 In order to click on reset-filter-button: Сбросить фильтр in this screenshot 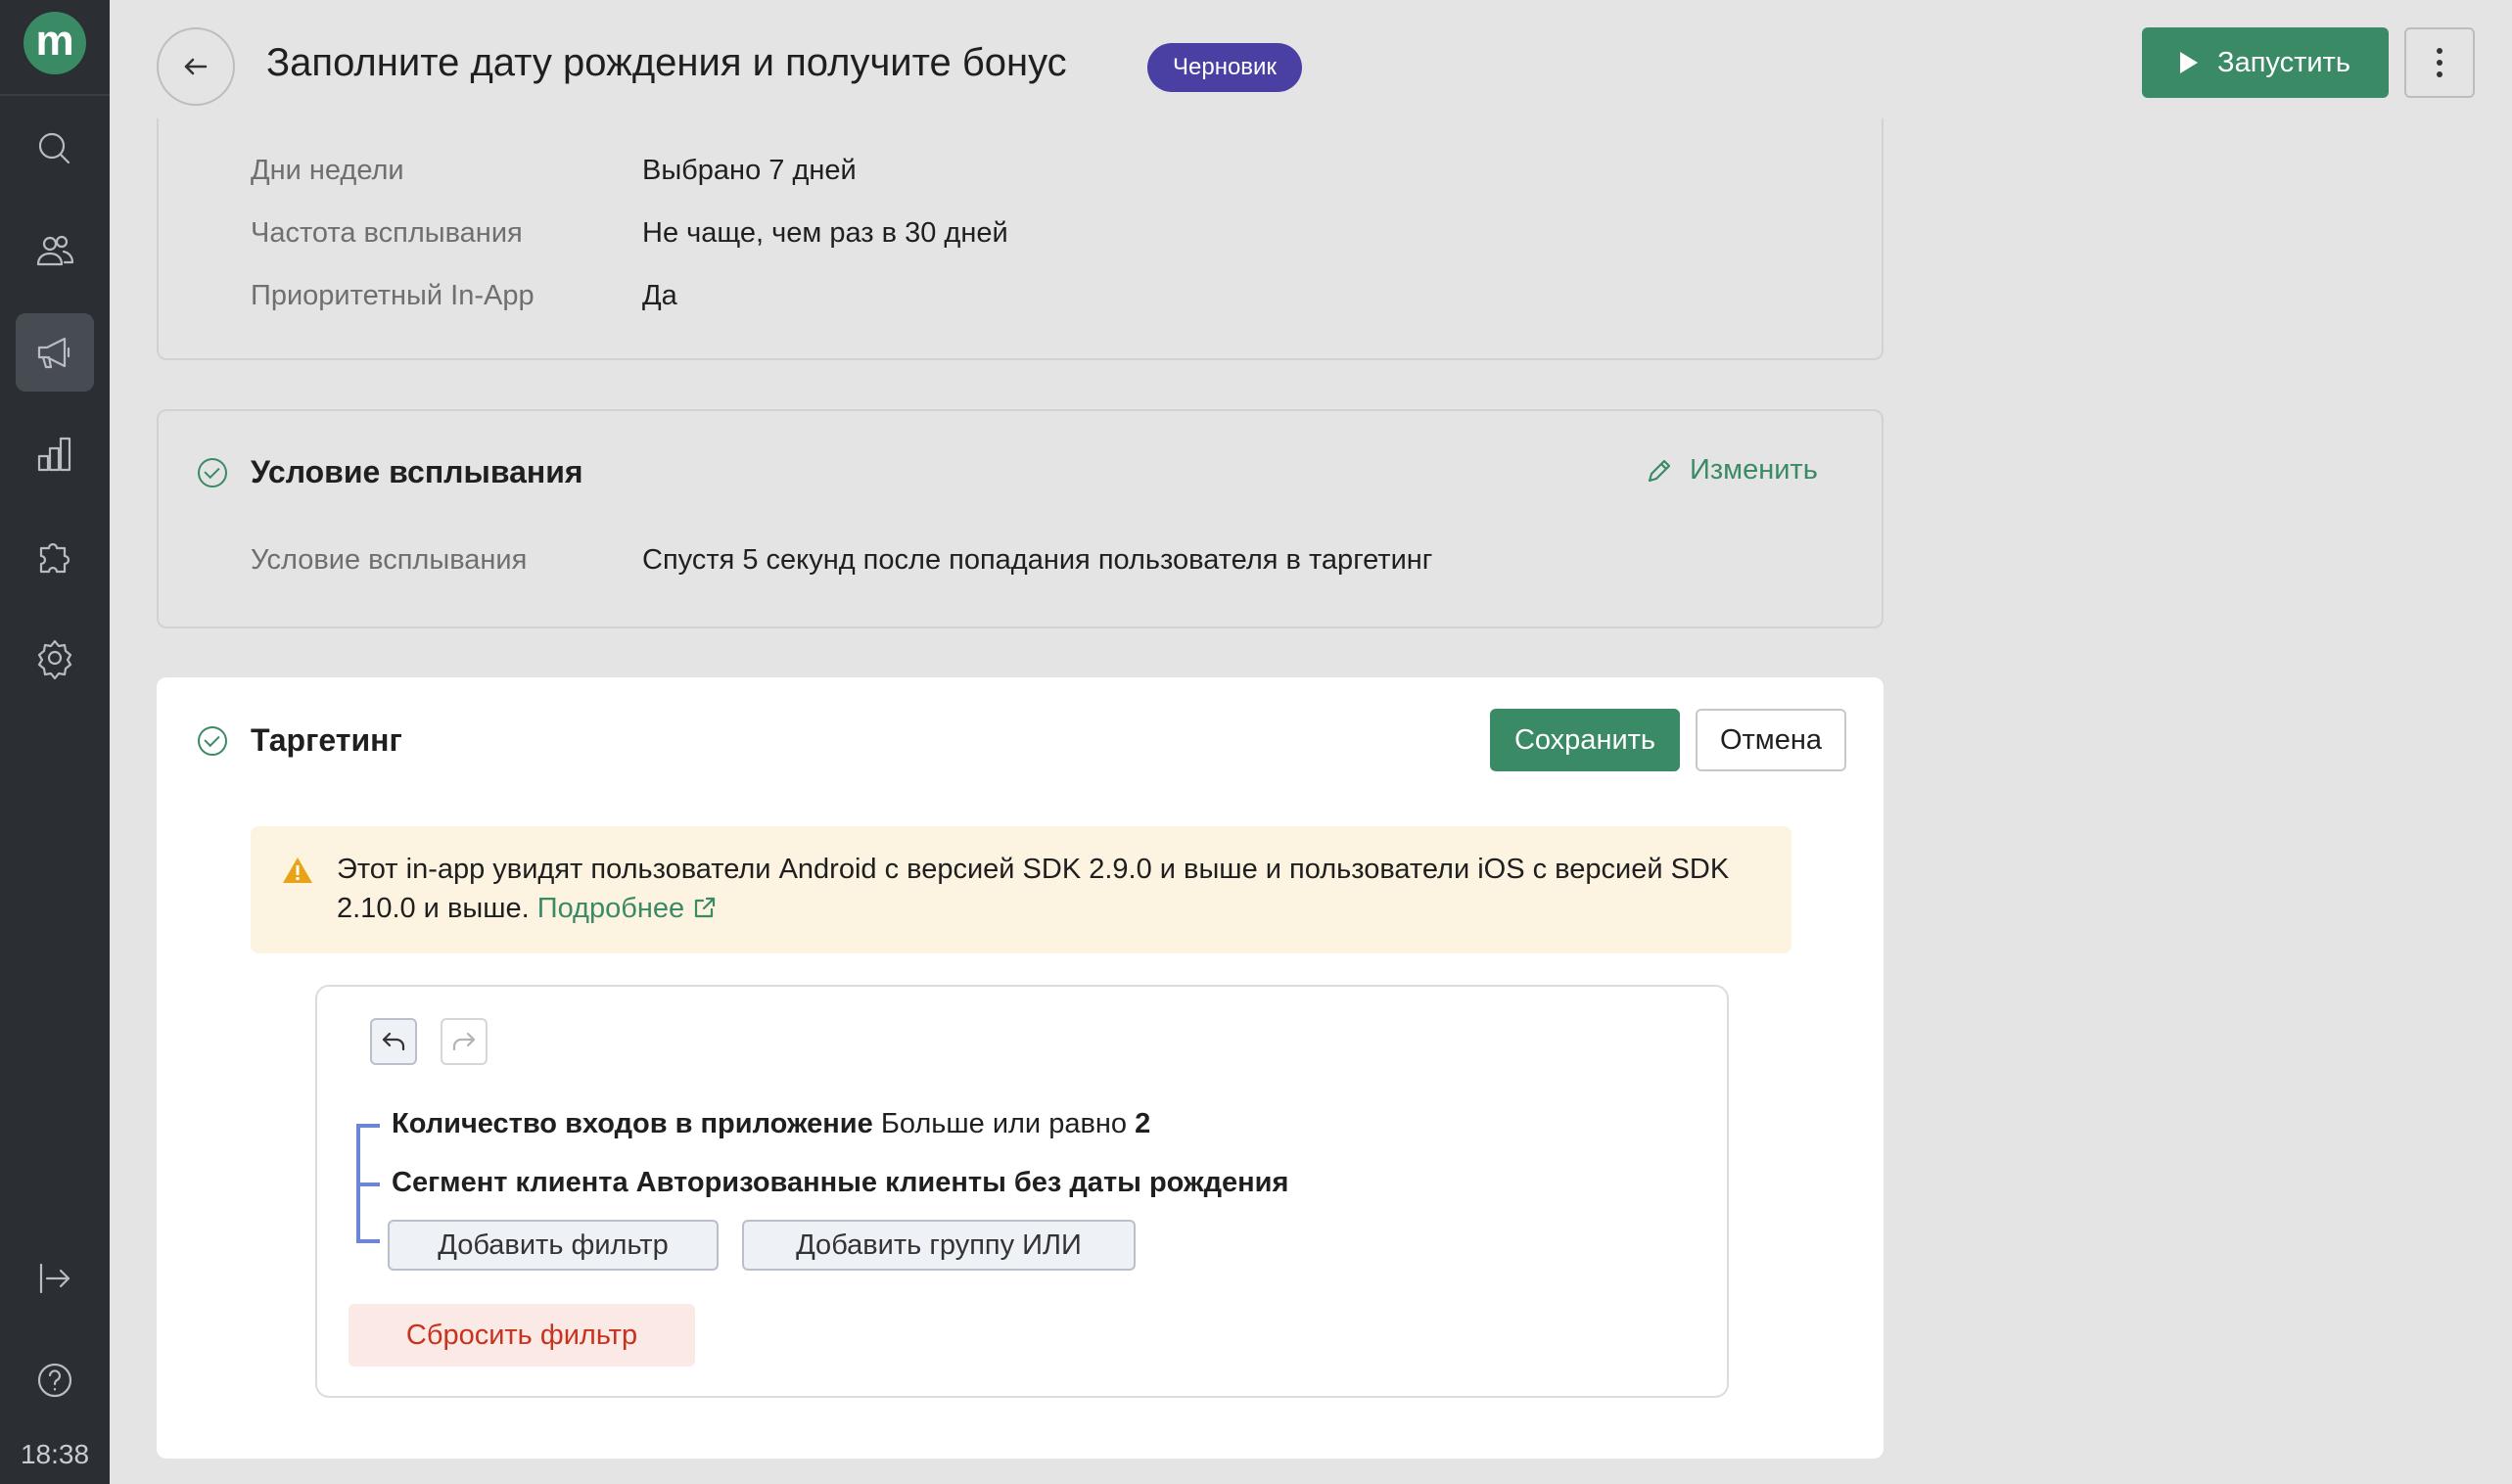, I will do `click(522, 1335)`.